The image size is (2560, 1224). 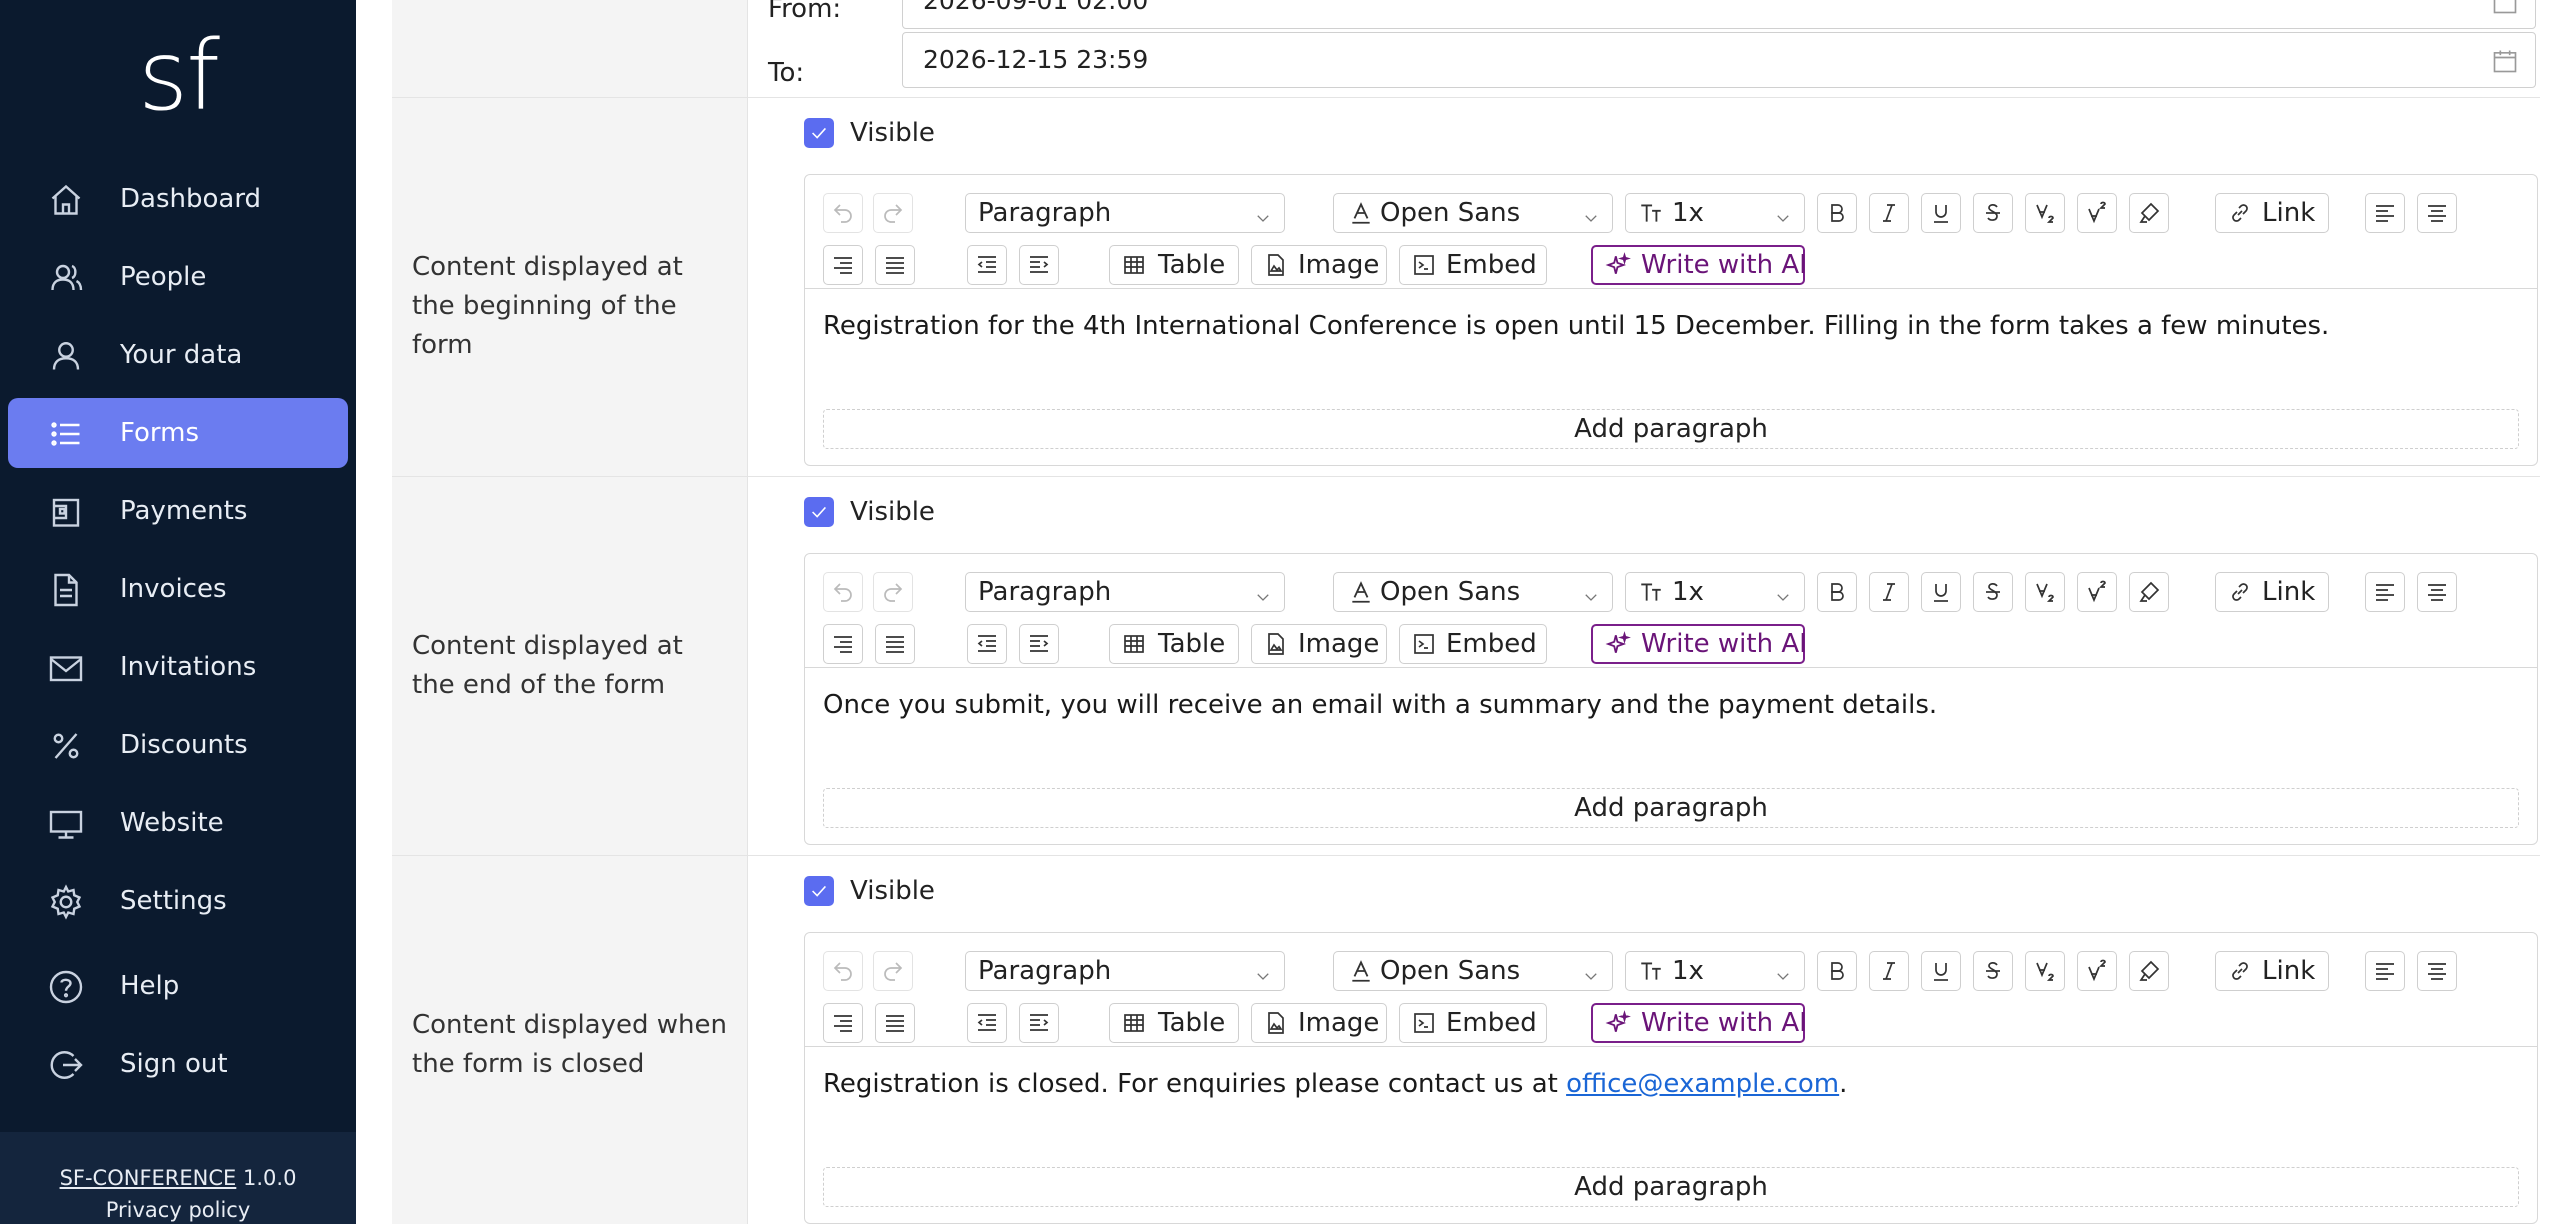 What do you see at coordinates (178, 745) in the screenshot?
I see `sidebar-item-discounts: Discounts` at bounding box center [178, 745].